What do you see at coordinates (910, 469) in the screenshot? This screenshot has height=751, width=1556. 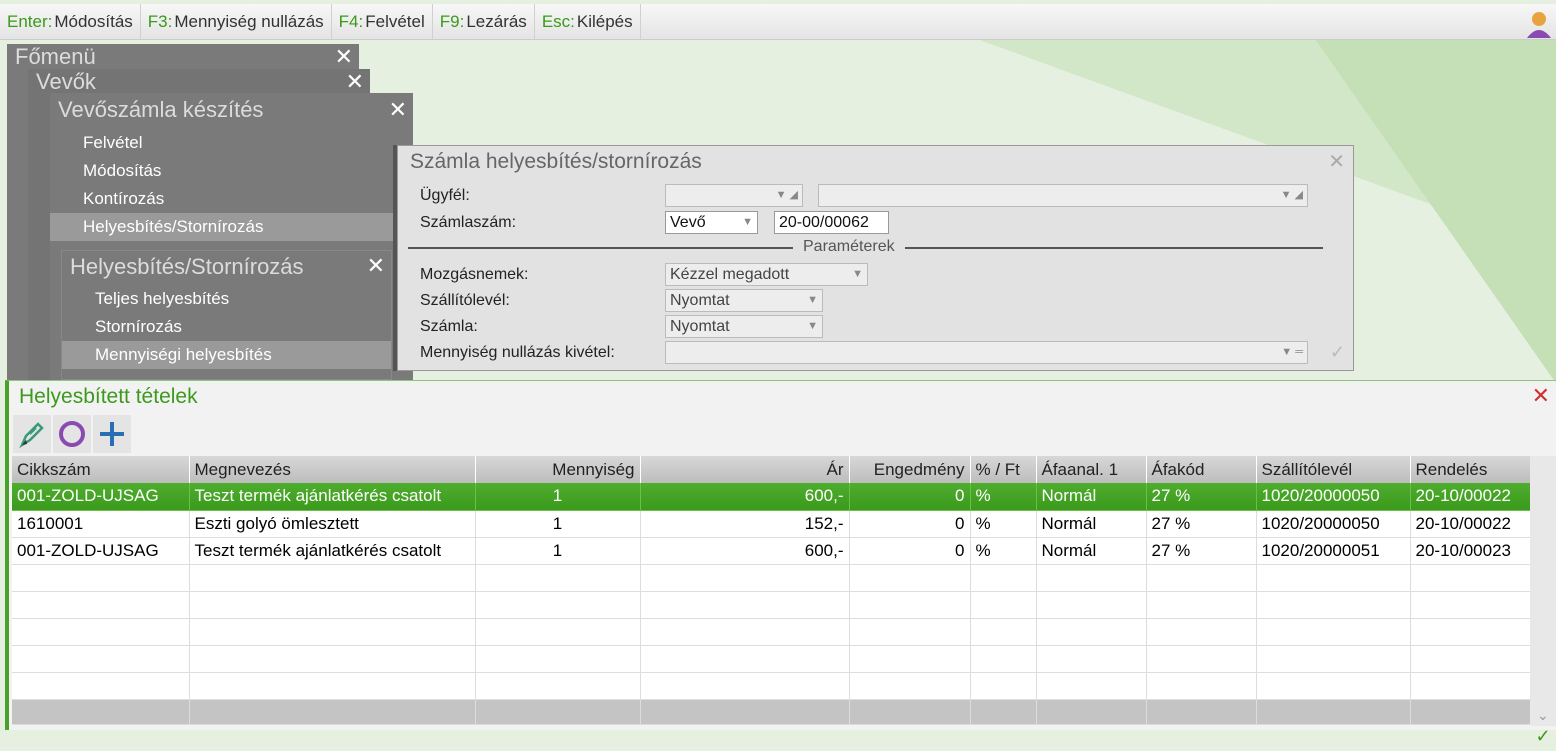 I see `column-header: Engedmény` at bounding box center [910, 469].